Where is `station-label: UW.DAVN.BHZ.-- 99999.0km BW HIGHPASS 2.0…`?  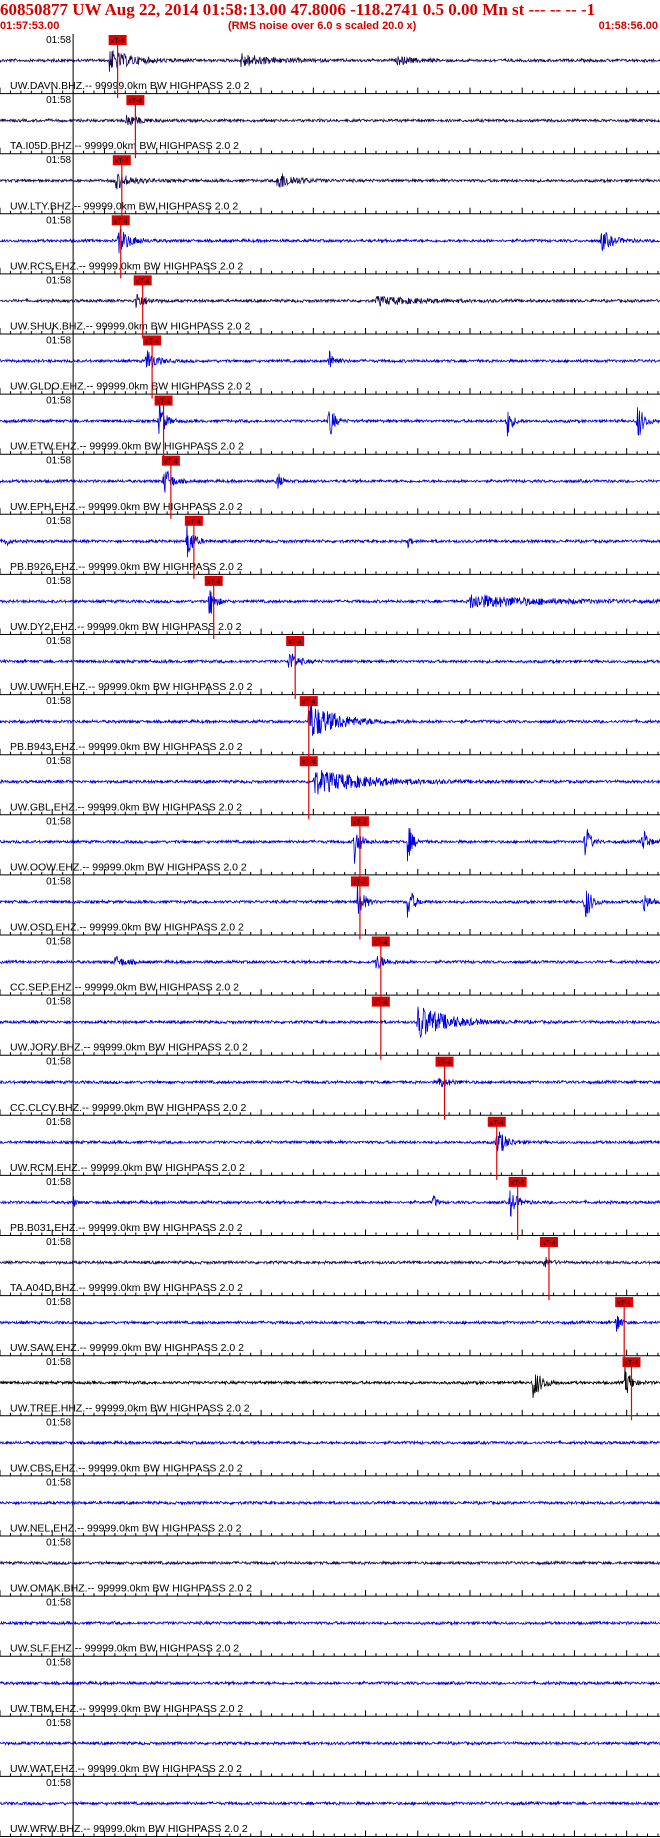 station-label: UW.DAVN.BHZ.-- 99999.0km BW HIGHPASS 2.0… is located at coordinates (130, 86).